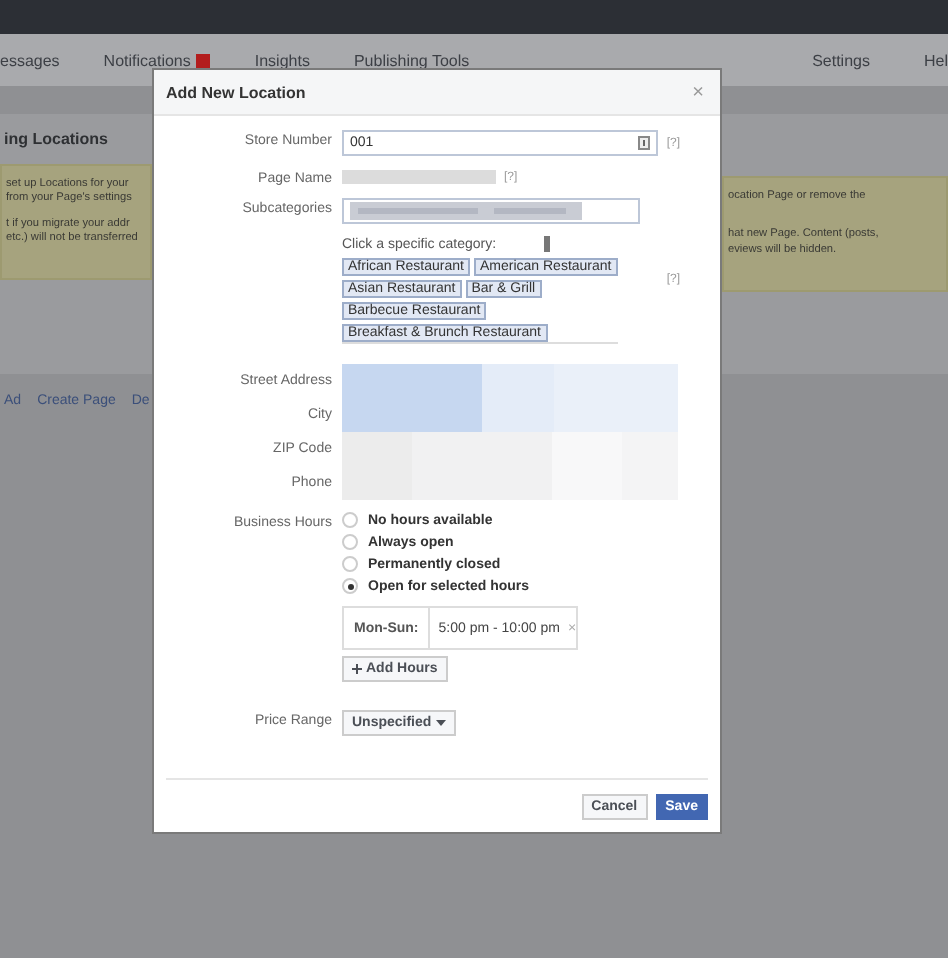 This screenshot has height=958, width=948. Describe the element at coordinates (547, 244) in the screenshot. I see `scrollbar-thumb` at that location.